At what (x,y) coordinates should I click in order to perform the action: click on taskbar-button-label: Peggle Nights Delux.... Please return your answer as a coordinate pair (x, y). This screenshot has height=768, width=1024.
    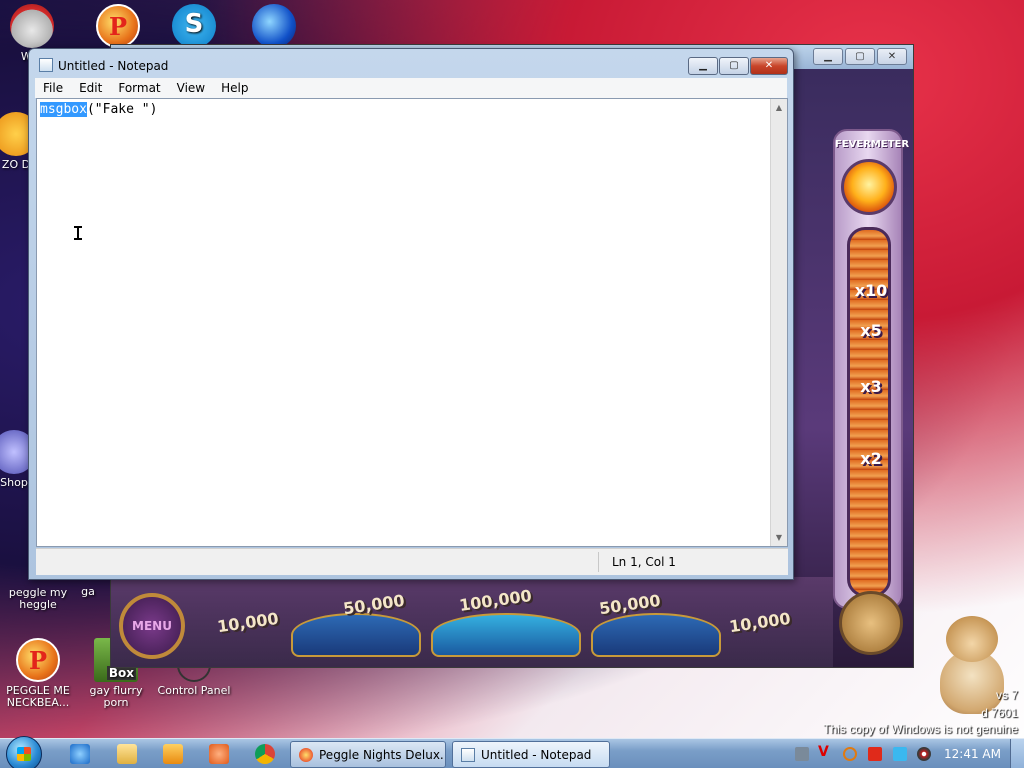
    Looking at the image, I should click on (382, 755).